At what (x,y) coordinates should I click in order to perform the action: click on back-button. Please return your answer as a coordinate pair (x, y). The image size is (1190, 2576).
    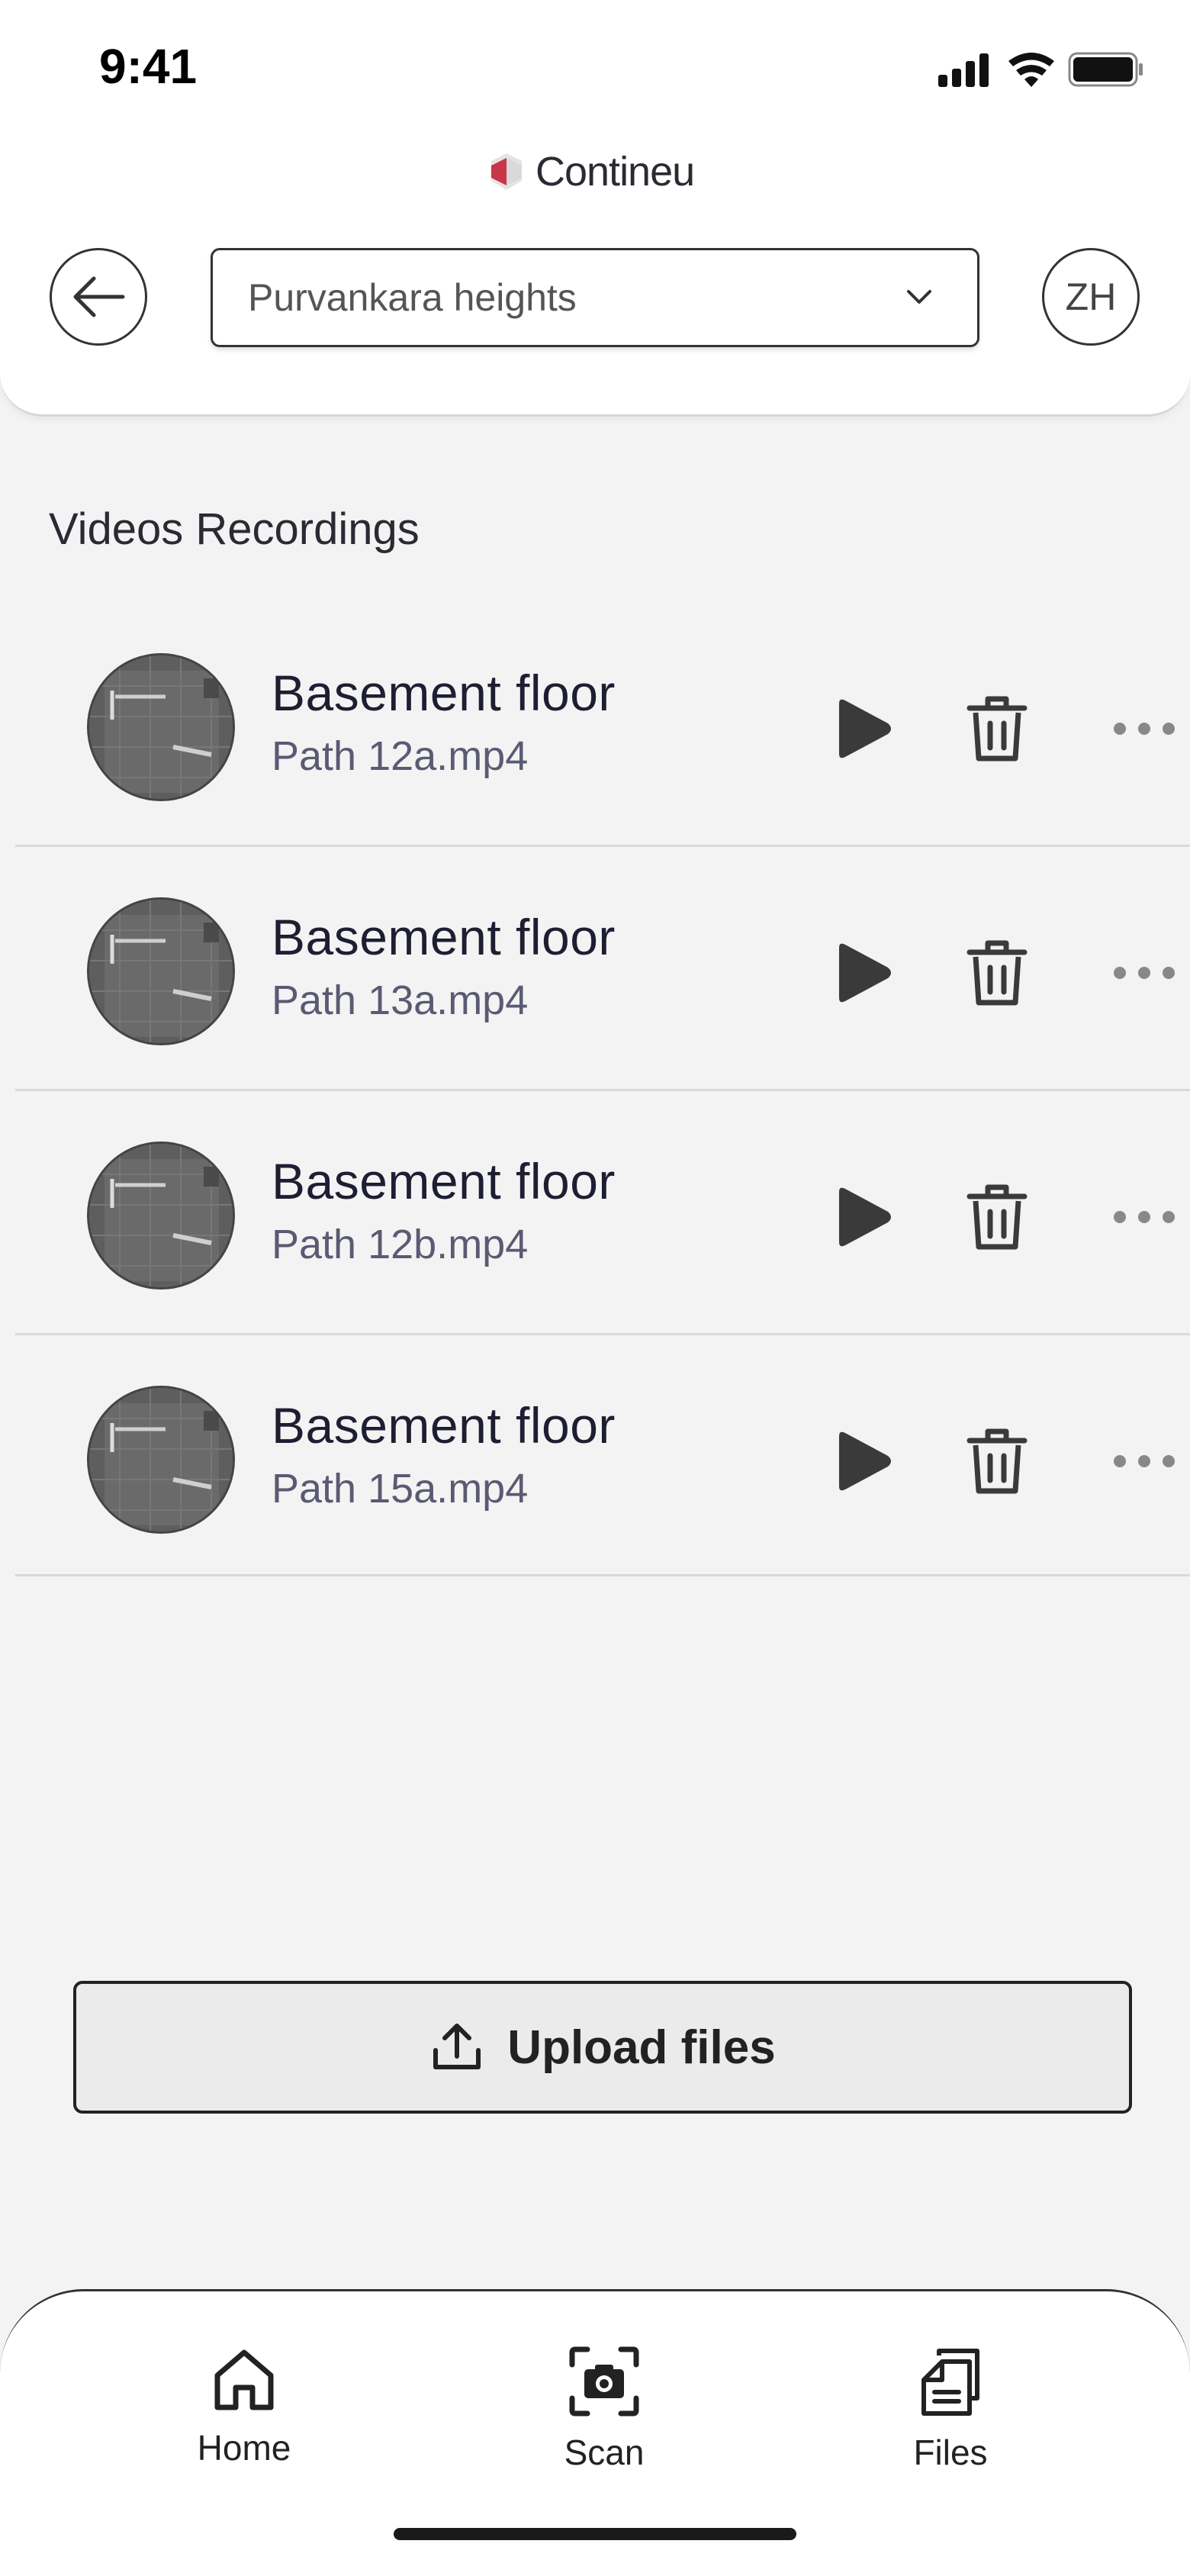
    Looking at the image, I should click on (98, 297).